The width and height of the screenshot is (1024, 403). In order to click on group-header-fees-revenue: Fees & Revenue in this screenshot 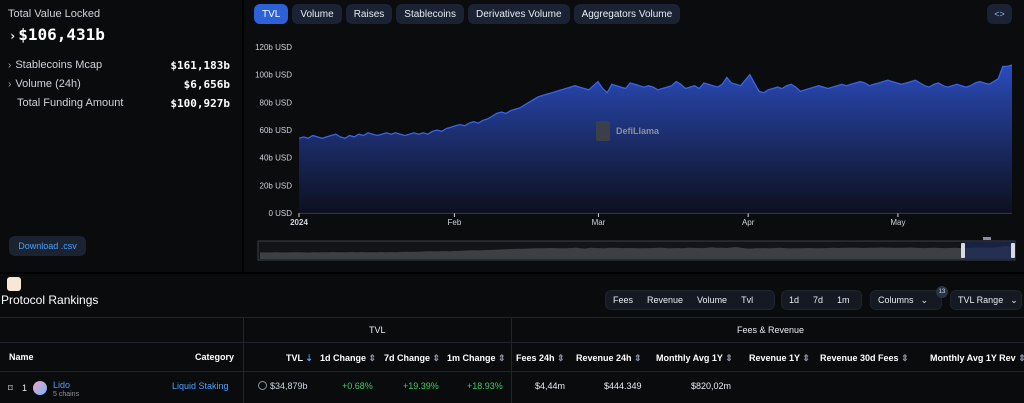, I will do `click(771, 330)`.